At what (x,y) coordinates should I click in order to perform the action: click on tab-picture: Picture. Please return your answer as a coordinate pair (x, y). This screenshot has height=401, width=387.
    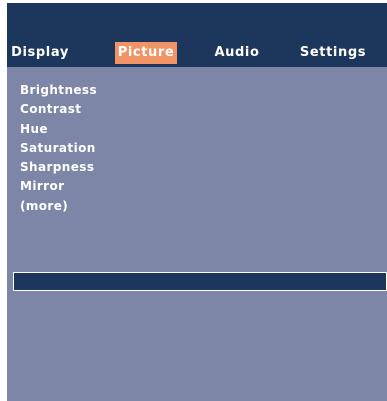
    Looking at the image, I should click on (146, 53).